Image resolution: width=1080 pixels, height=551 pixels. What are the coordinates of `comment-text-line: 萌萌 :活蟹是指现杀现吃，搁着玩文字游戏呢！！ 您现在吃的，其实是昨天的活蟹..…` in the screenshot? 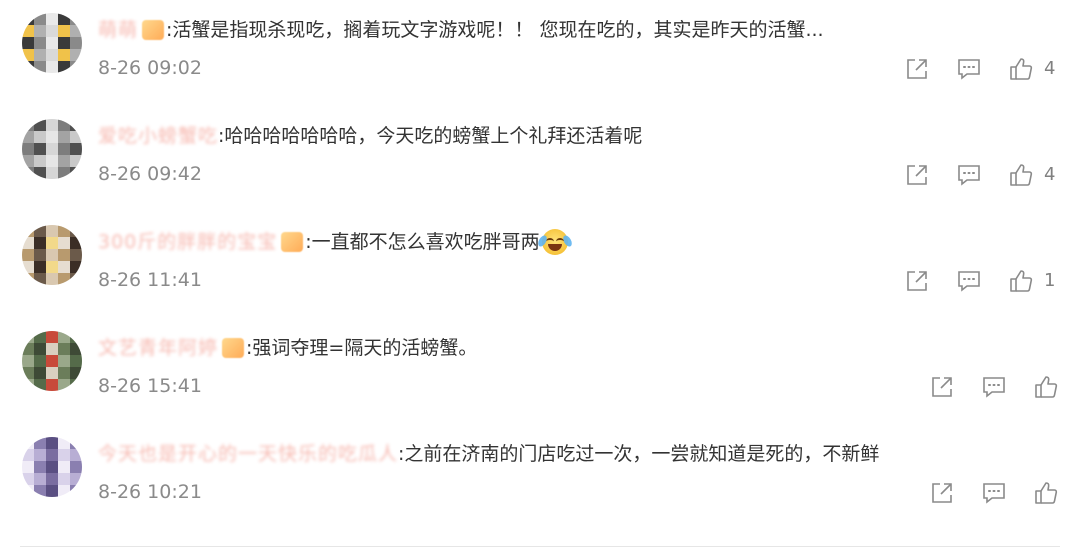 It's located at (514, 30).